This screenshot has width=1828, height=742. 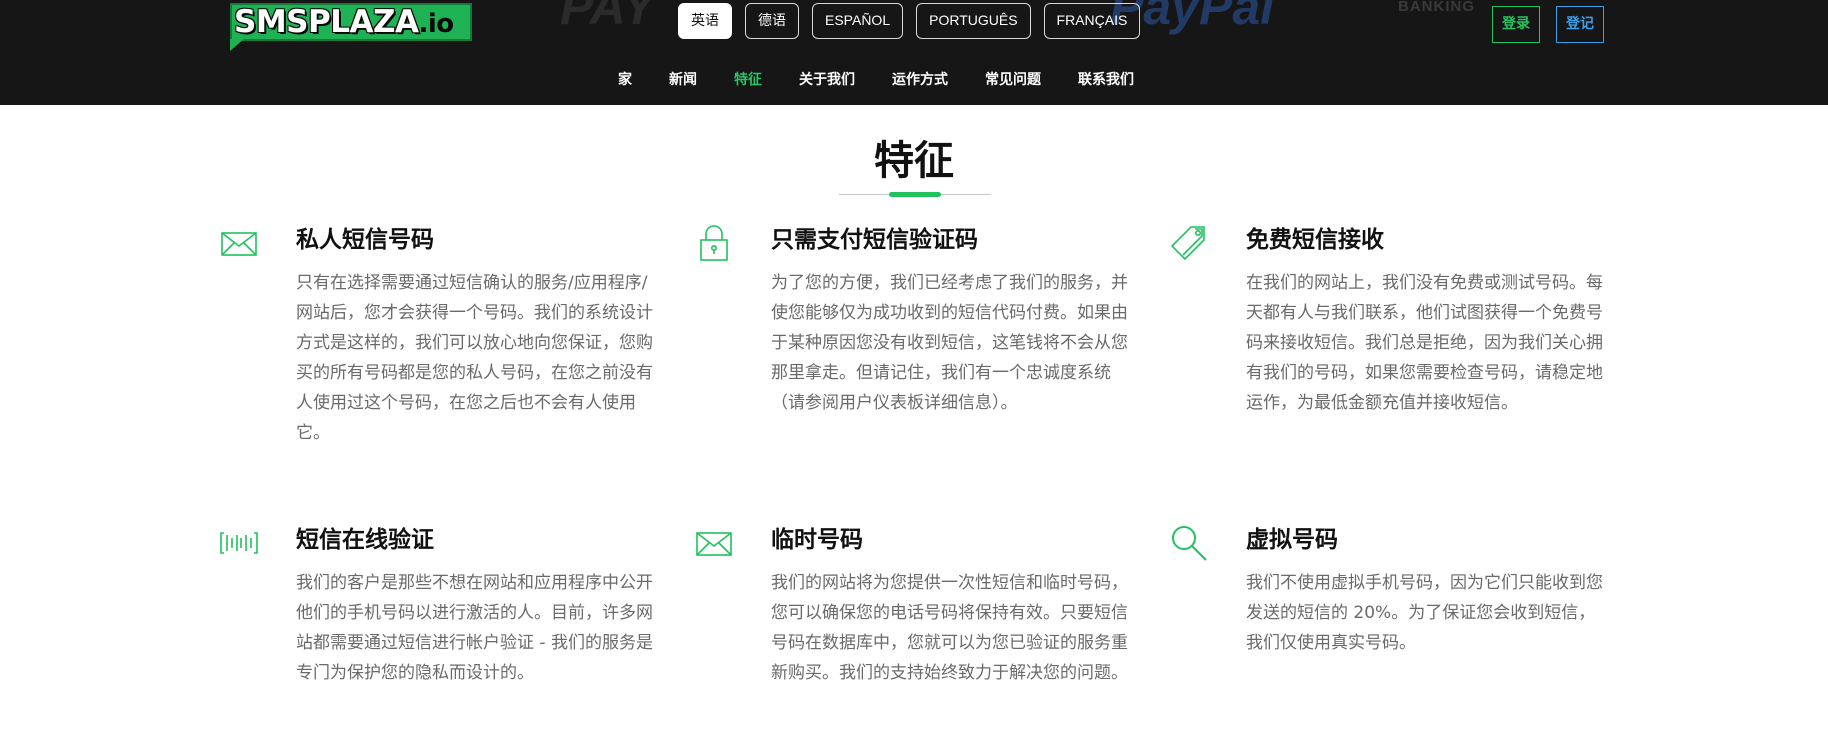 What do you see at coordinates (1436, 7) in the screenshot?
I see `ghost-banking-text: BANKING` at bounding box center [1436, 7].